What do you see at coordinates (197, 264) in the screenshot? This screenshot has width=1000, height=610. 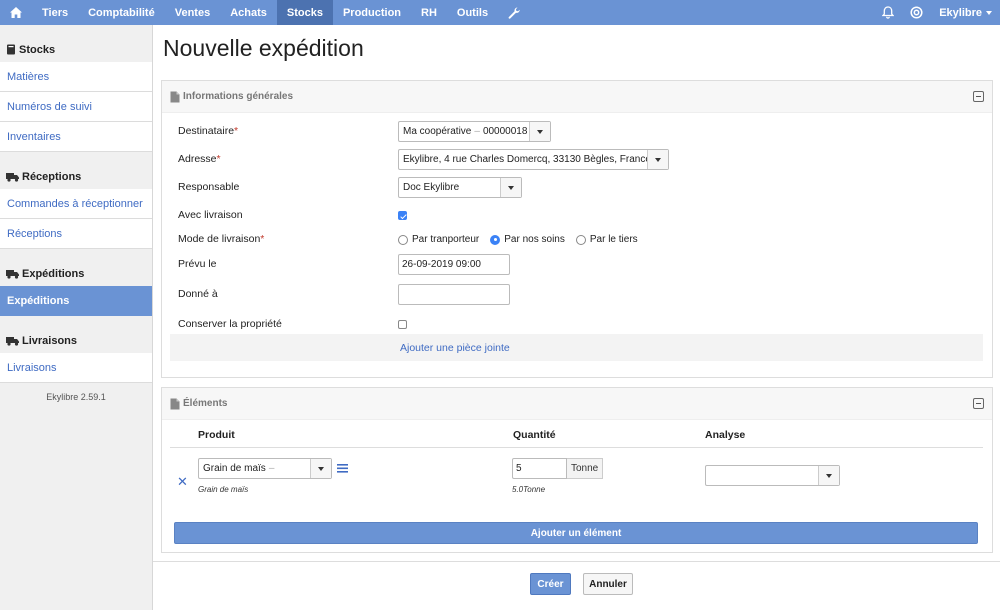 I see `planned-at-label: Prévu le` at bounding box center [197, 264].